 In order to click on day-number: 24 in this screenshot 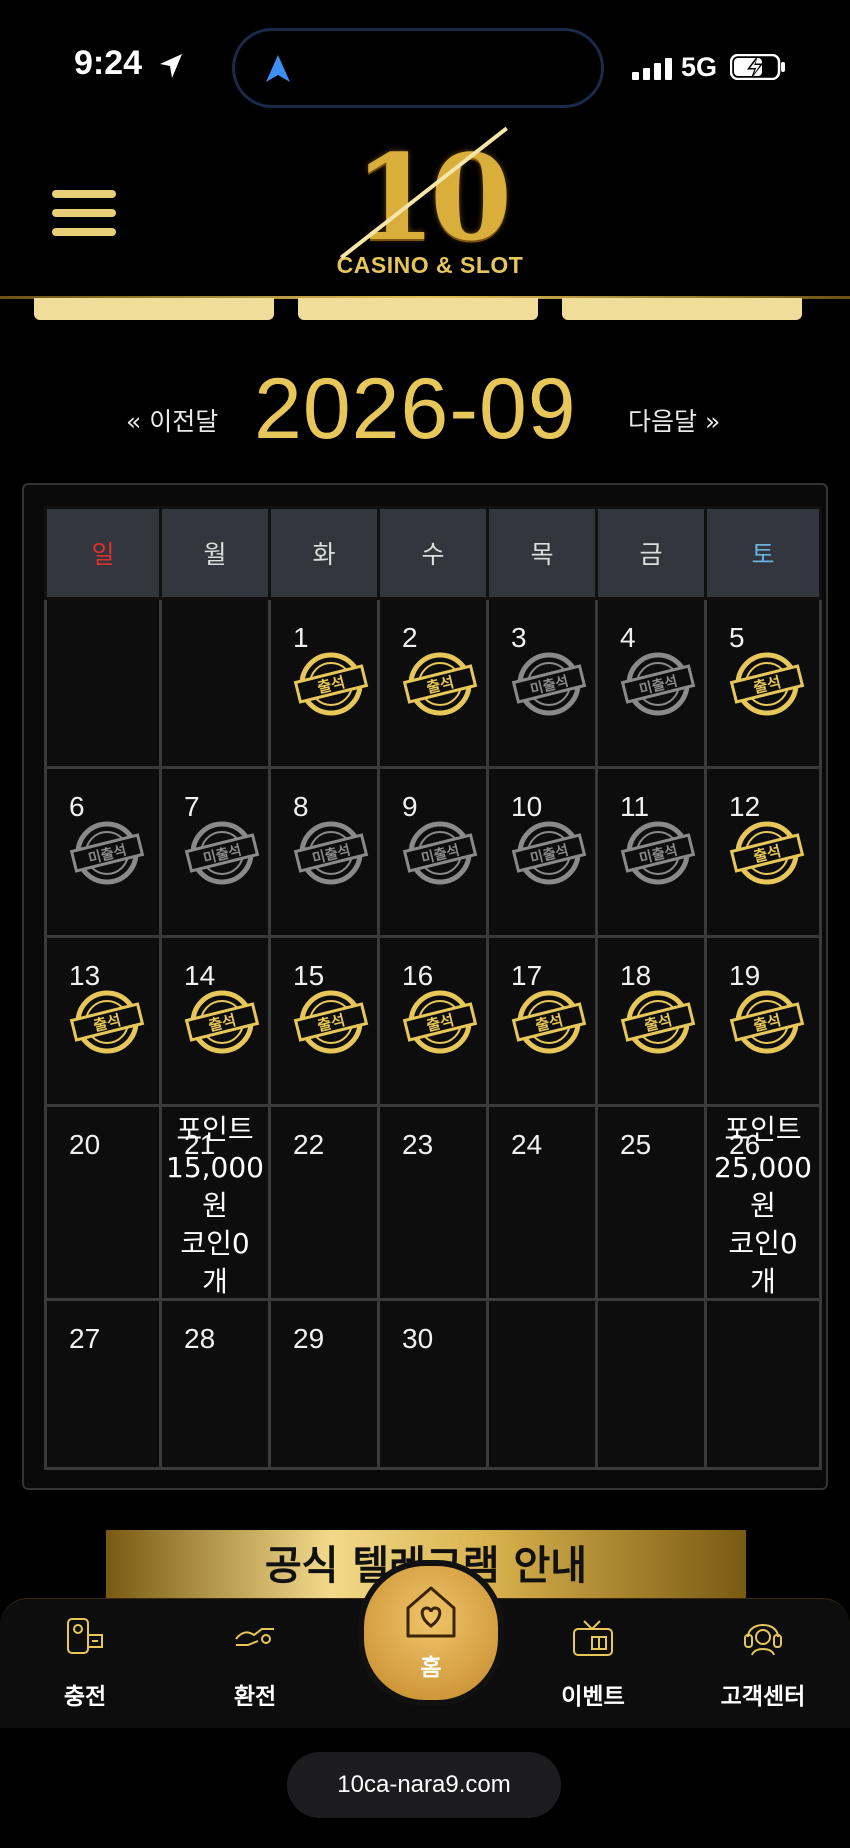, I will do `click(527, 1144)`.